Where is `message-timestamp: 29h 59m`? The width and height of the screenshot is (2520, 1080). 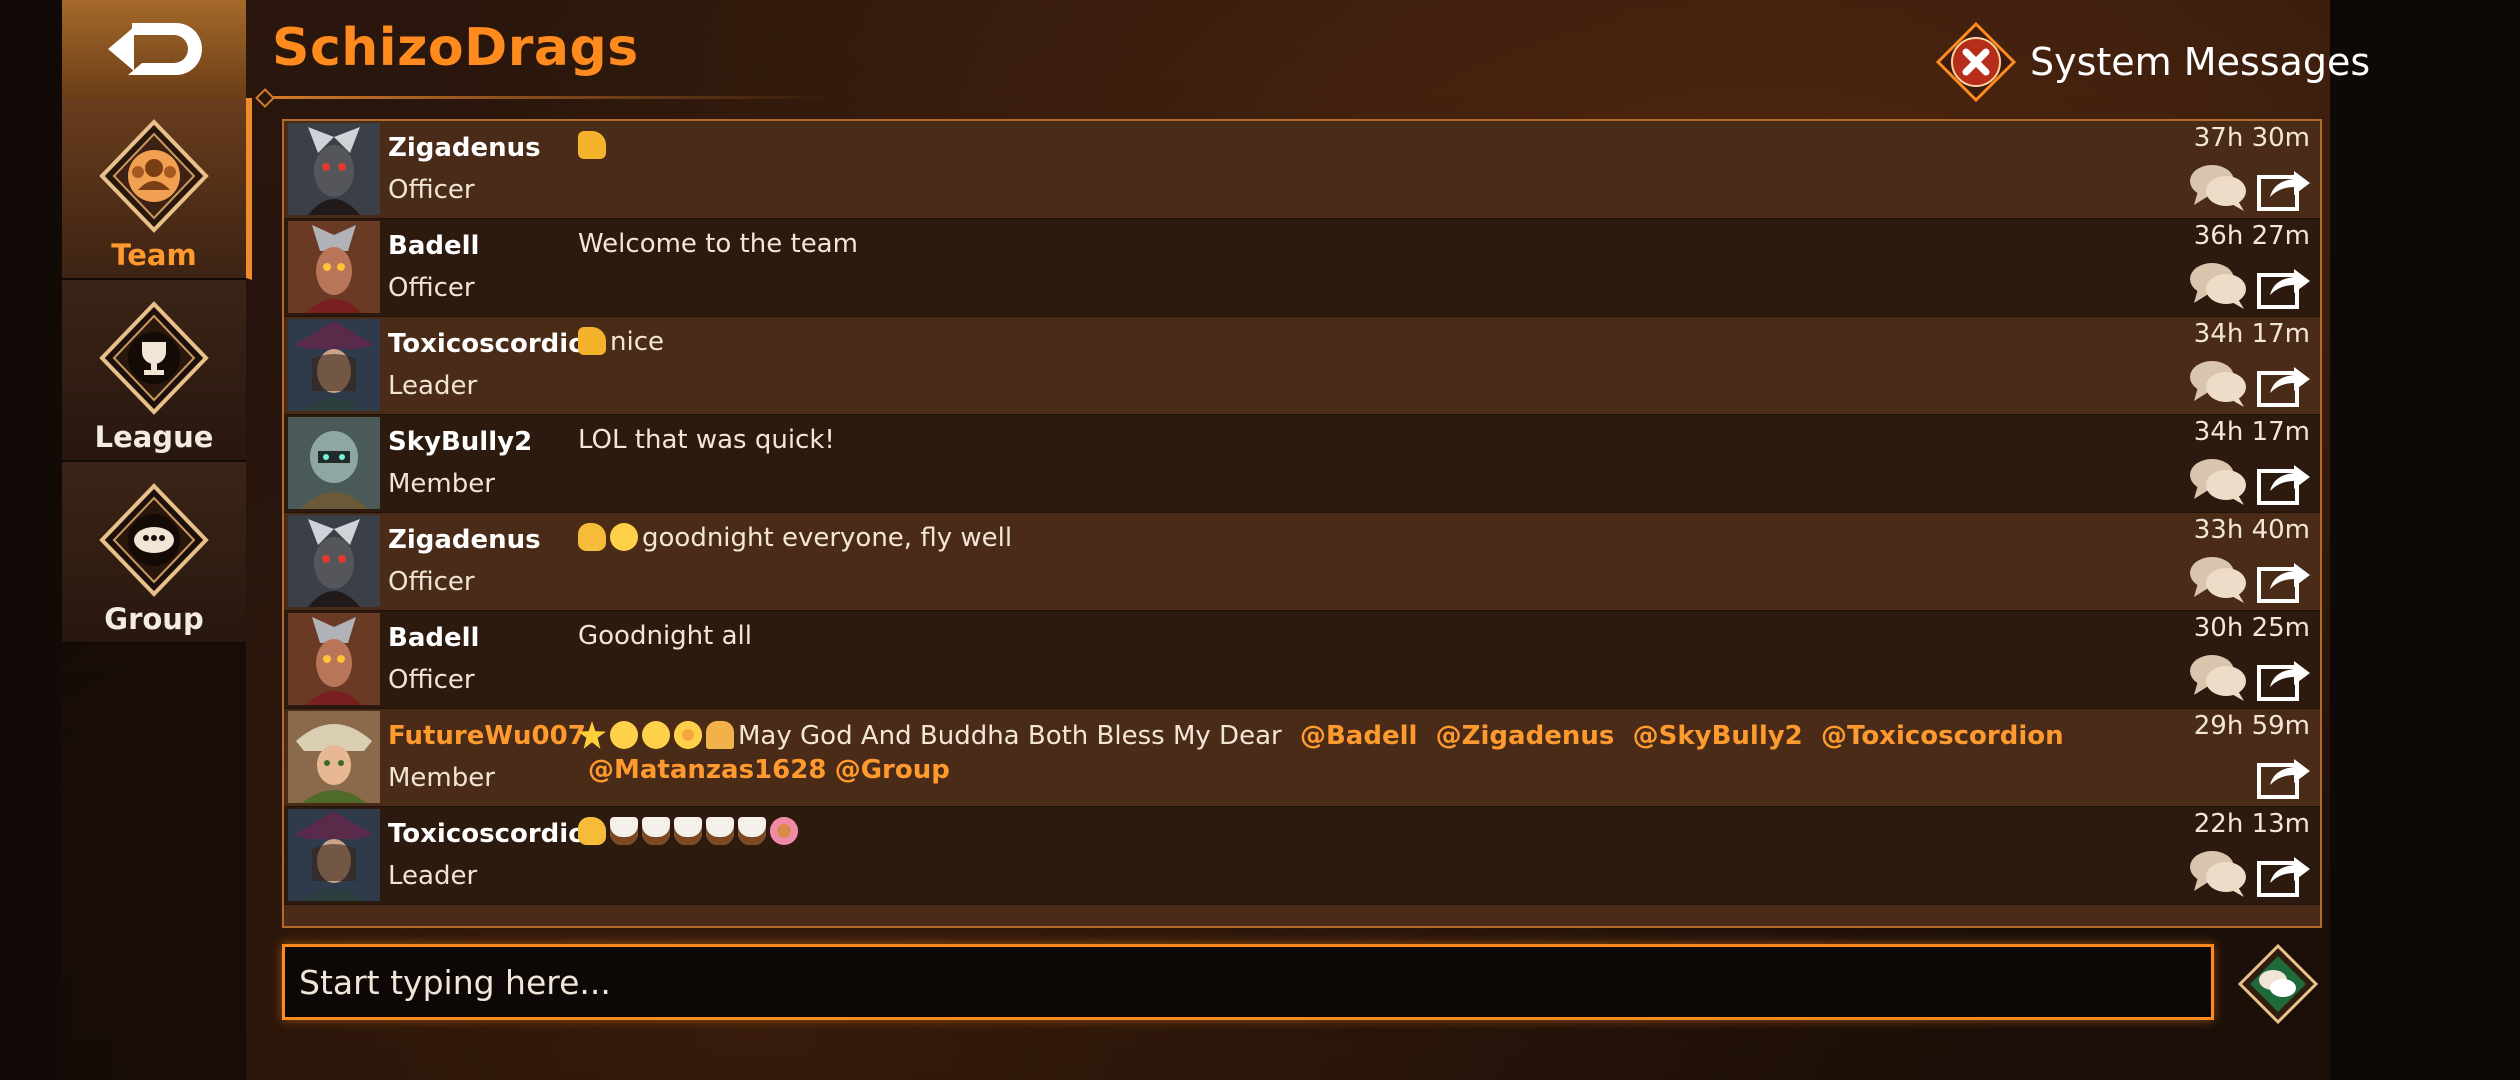
message-timestamp: 29h 59m is located at coordinates (2251, 726).